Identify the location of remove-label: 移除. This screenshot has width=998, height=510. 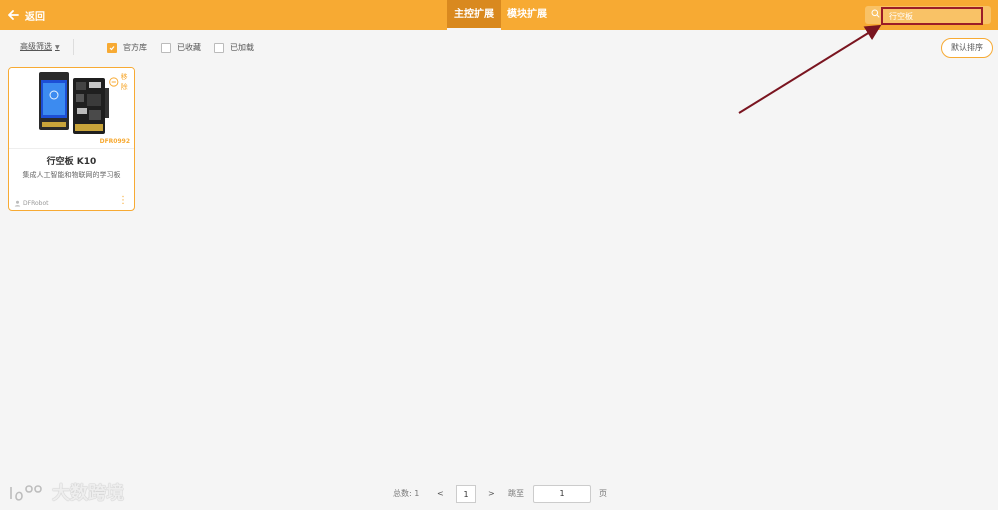
(124, 82).